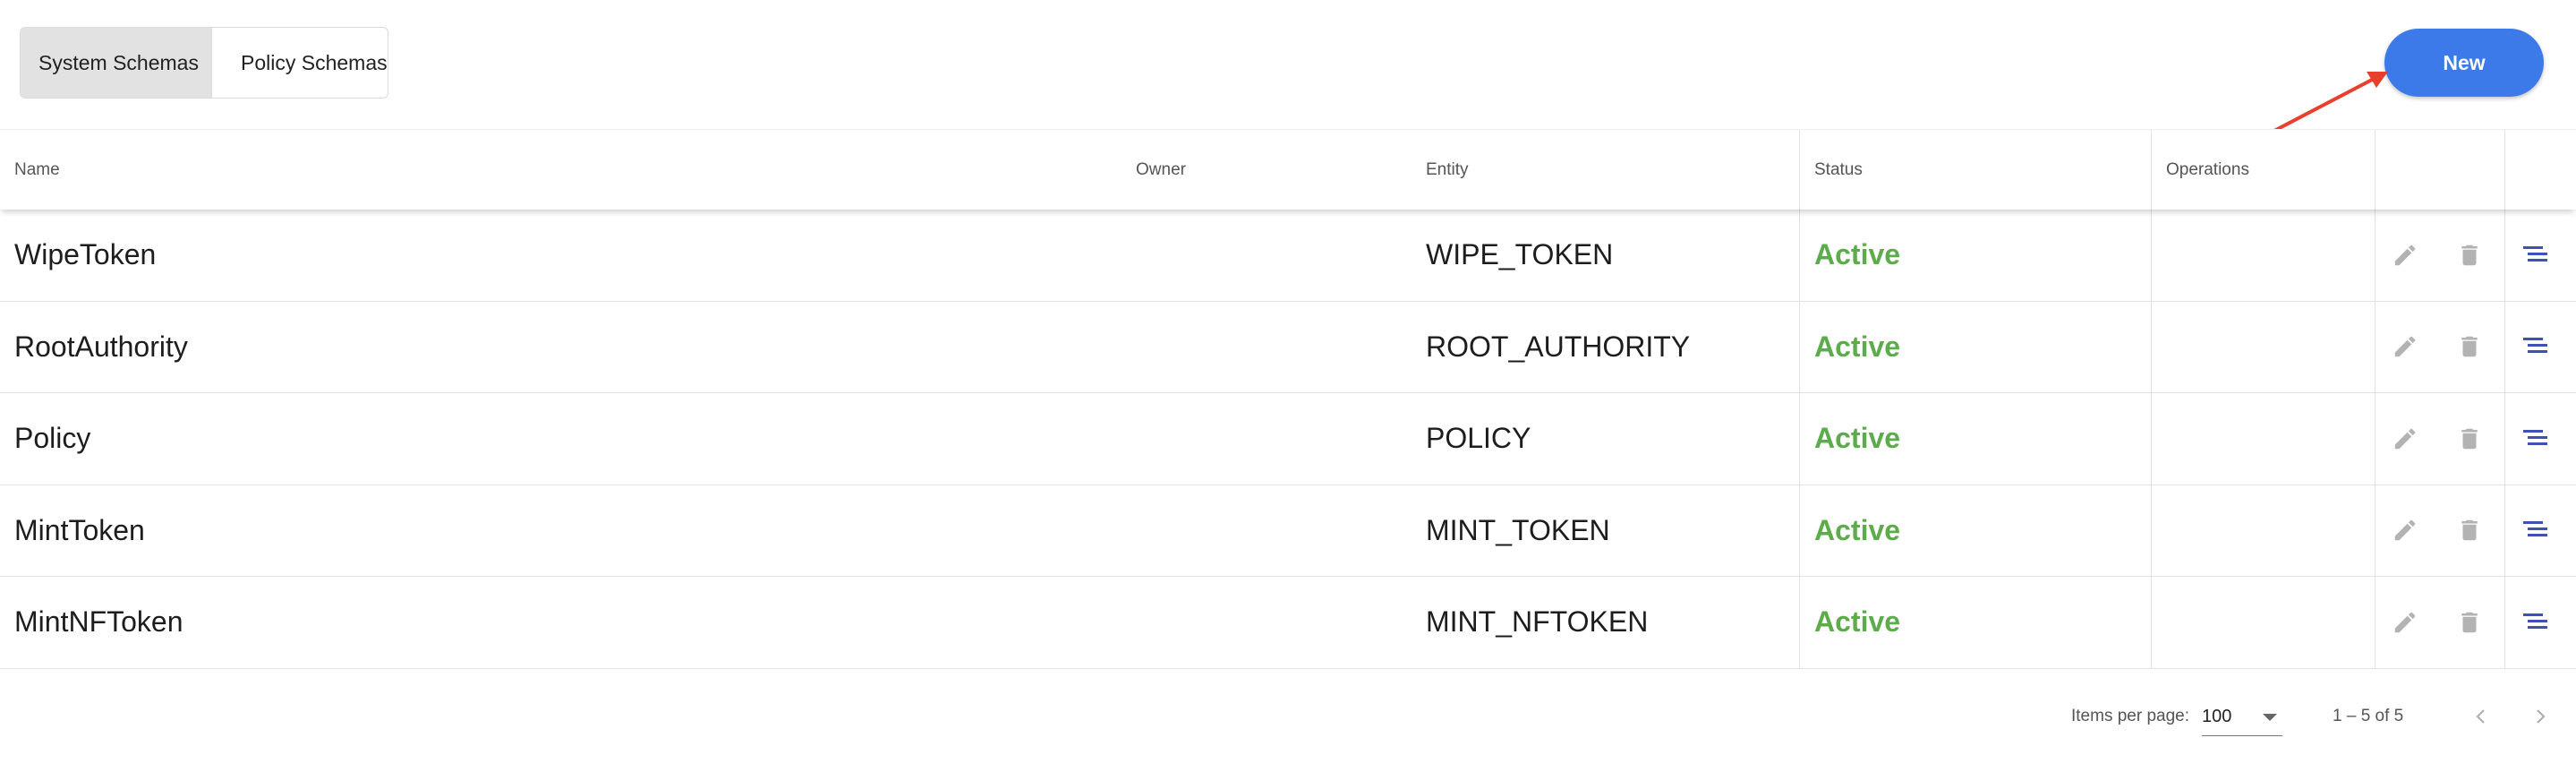  Describe the element at coordinates (1288, 623) in the screenshot. I see `table-row: MintNFToken MINT_NFTOKEN Active` at that location.